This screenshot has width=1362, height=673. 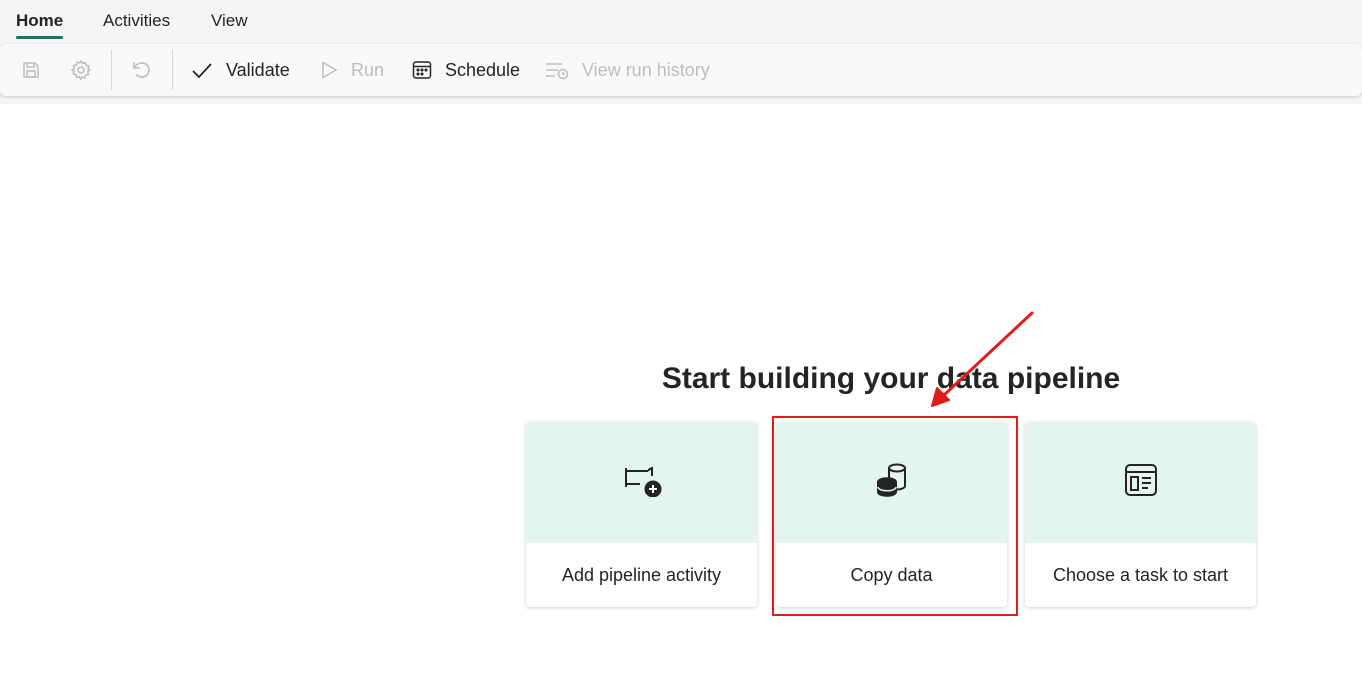 I want to click on choose-a-task-card: Choose a task to start, so click(x=1140, y=514).